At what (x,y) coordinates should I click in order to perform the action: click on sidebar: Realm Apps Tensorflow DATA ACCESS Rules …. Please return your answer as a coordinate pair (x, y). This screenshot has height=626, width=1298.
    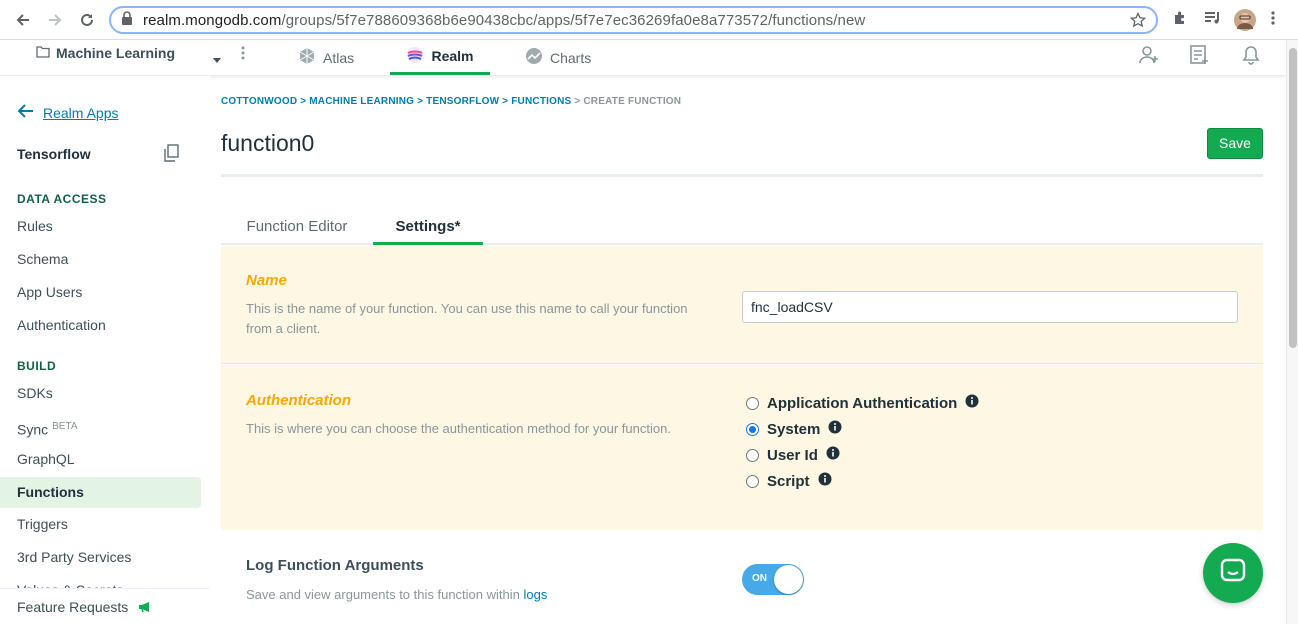
    Looking at the image, I should click on (105, 350).